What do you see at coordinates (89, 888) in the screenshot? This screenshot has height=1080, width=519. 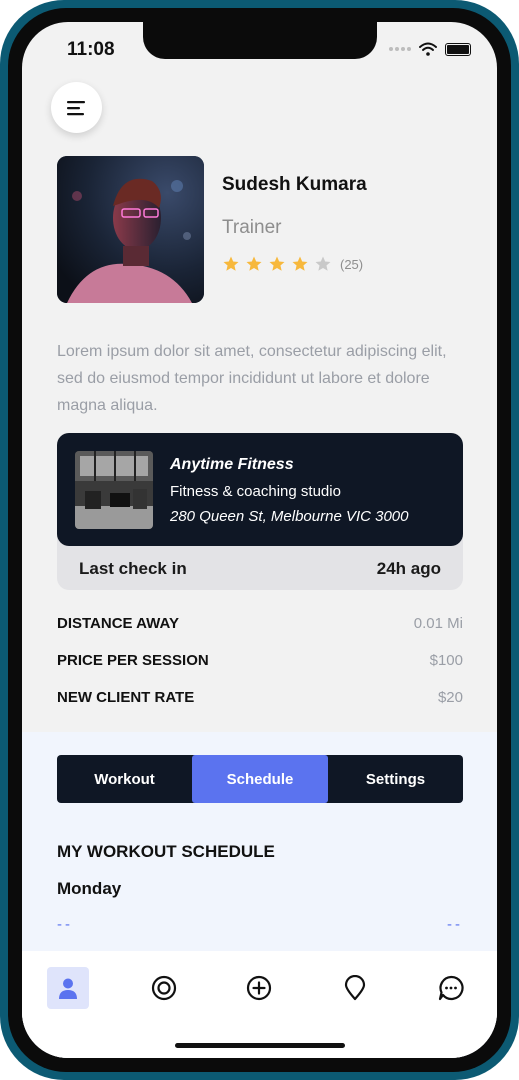 I see `schedule-day: Monday` at bounding box center [89, 888].